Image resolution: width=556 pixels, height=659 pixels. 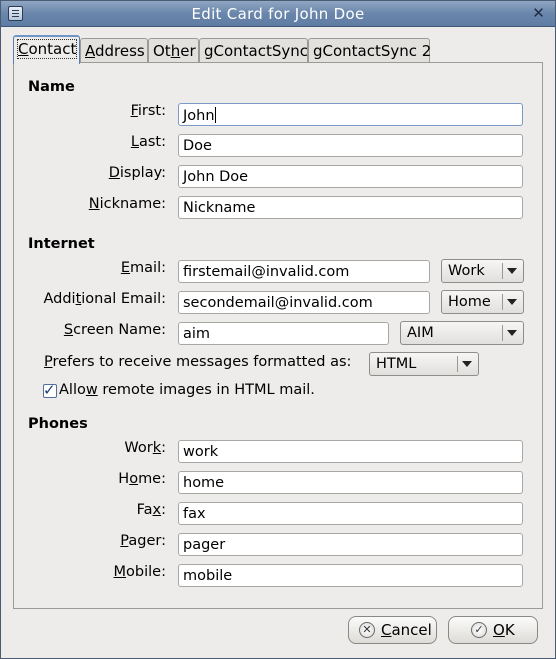 I want to click on screen-name-label: Screen Name:, so click(x=115, y=330).